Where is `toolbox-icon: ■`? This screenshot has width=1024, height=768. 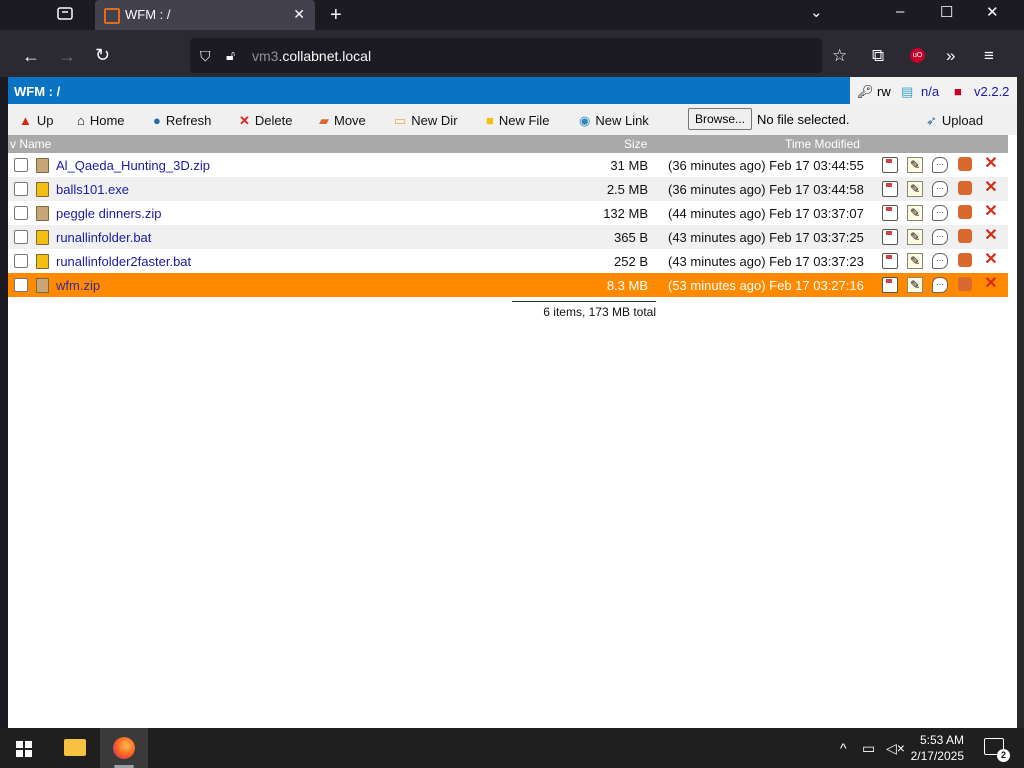
toolbox-icon: ■ is located at coordinates (958, 91).